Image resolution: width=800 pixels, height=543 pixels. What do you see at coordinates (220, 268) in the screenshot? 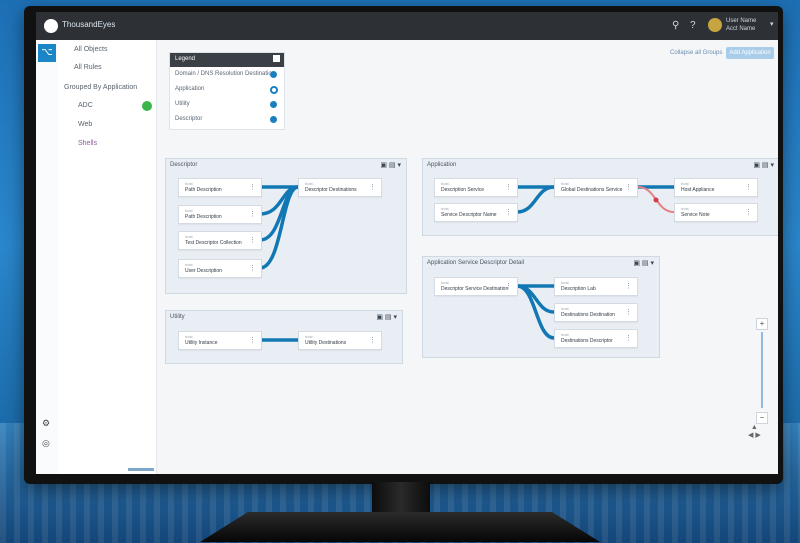
I see `node: host User Description ⋮` at bounding box center [220, 268].